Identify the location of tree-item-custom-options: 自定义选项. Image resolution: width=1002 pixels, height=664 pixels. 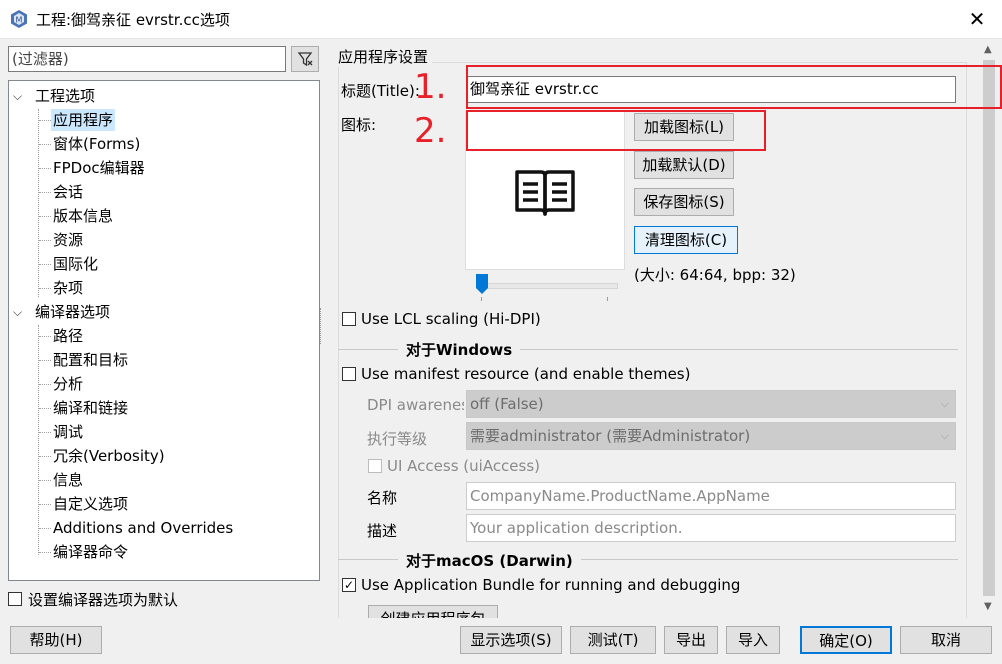
(90, 504).